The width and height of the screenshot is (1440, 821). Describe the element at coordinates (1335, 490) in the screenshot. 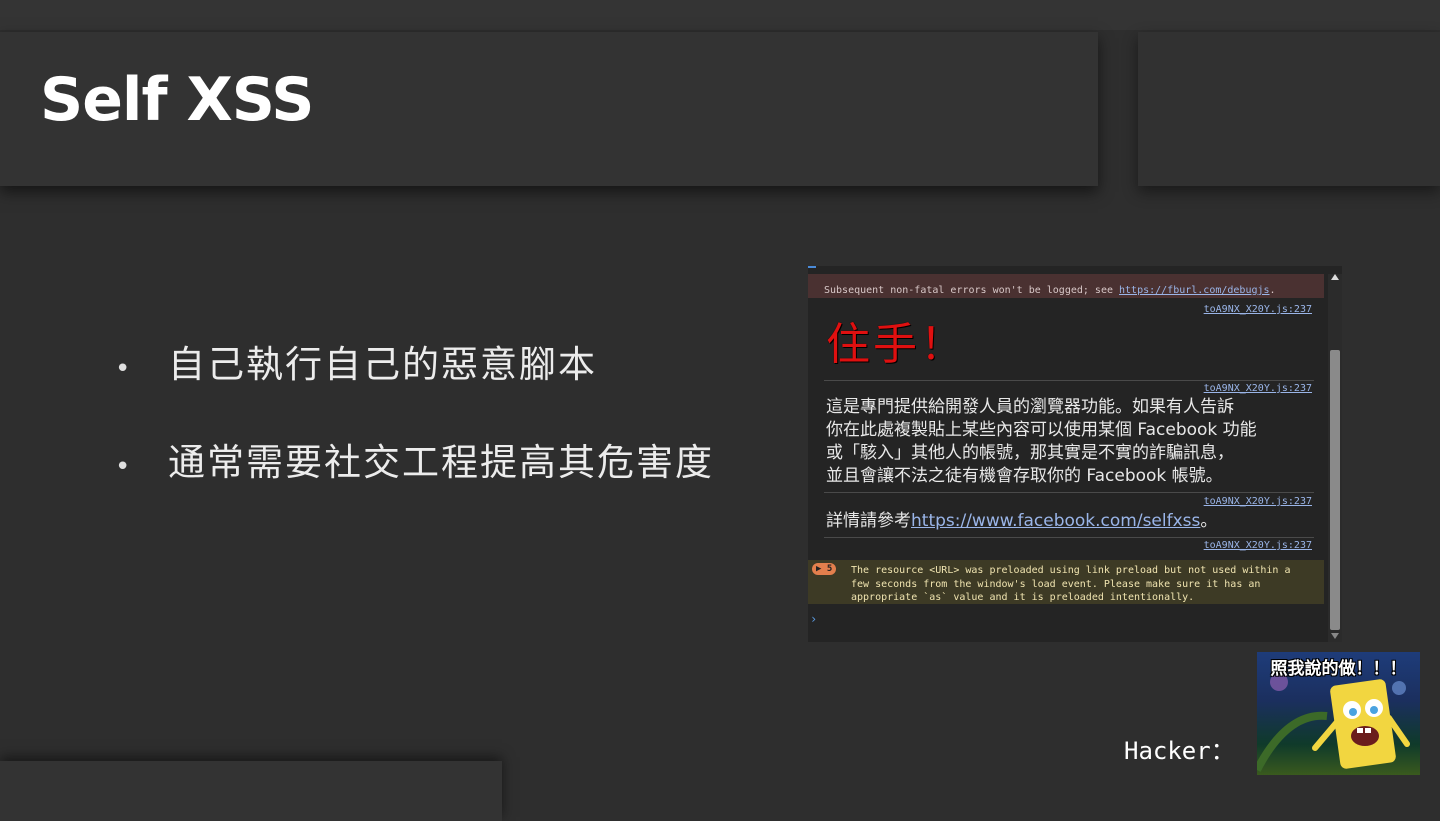

I see `scroll-thumb` at that location.